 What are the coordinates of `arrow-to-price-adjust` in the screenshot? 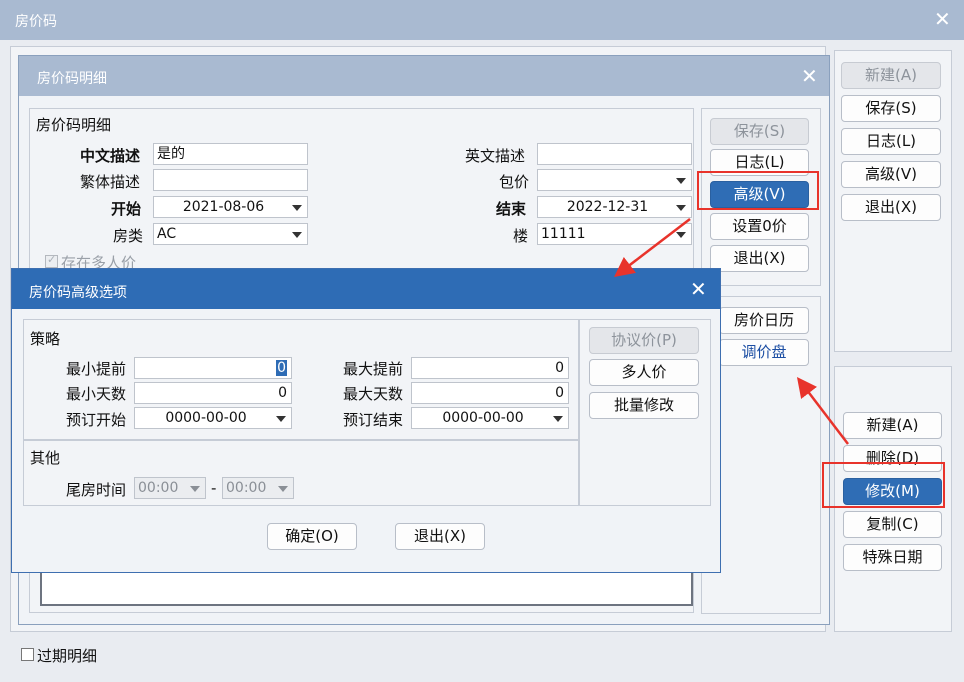 It's located at (822, 411).